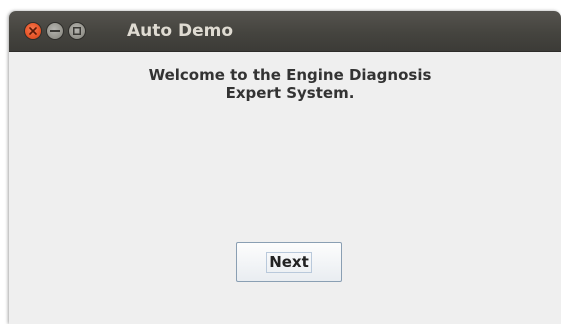  I want to click on welcome-line-2: Expert System., so click(290, 93).